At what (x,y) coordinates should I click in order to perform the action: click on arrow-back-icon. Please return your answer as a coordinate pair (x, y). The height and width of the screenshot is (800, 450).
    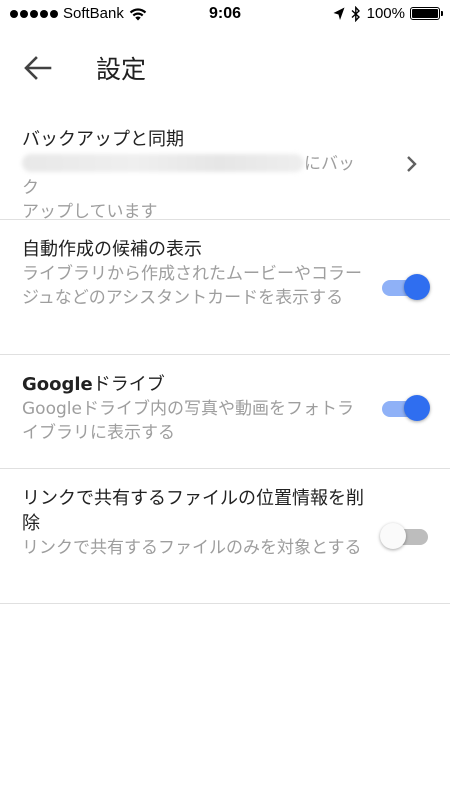
    Looking at the image, I should click on (38, 68).